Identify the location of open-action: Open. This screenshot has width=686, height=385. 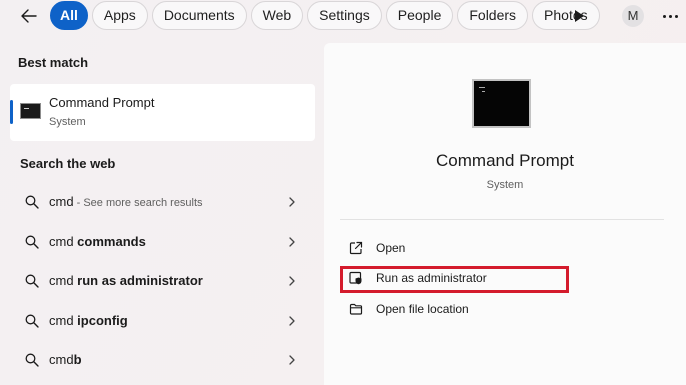
(490, 248).